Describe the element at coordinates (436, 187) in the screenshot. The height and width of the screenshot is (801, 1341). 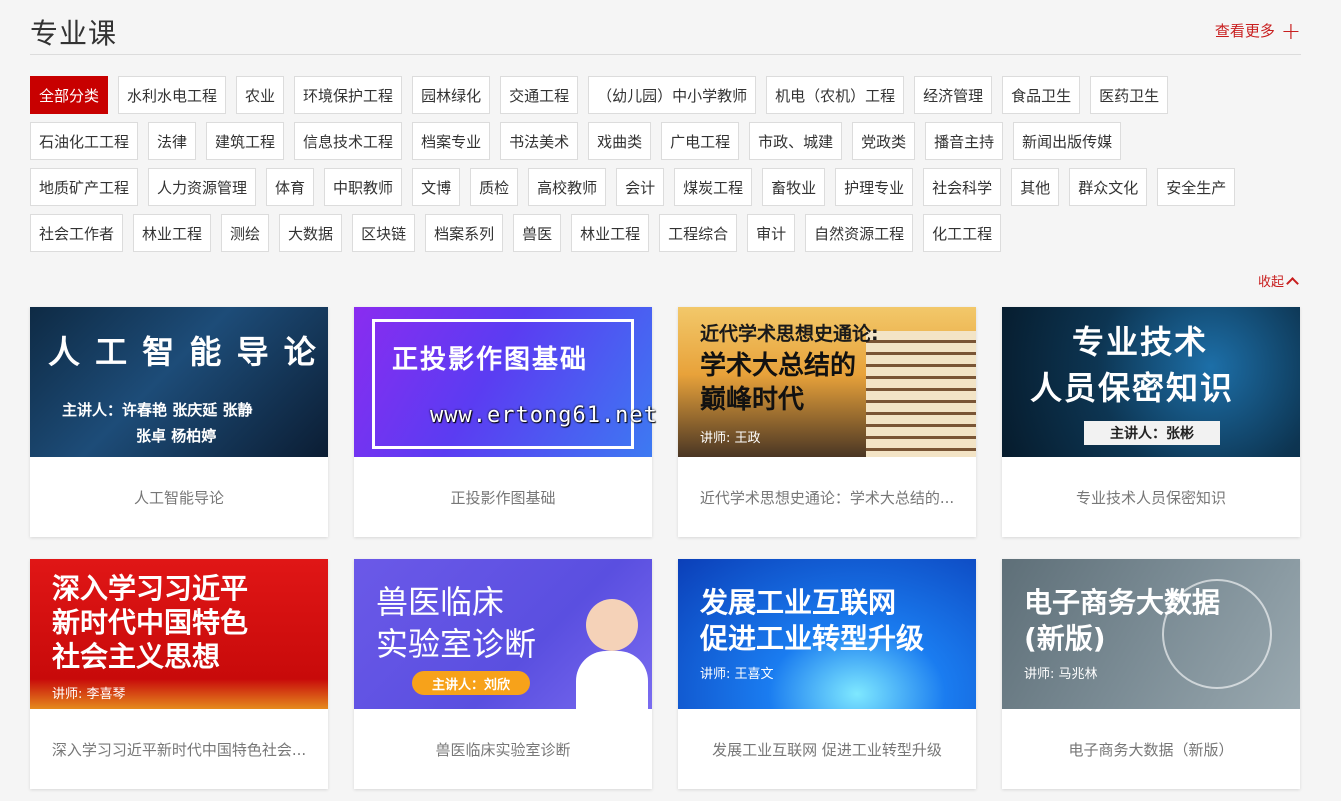
I see `tag: 文博` at that location.